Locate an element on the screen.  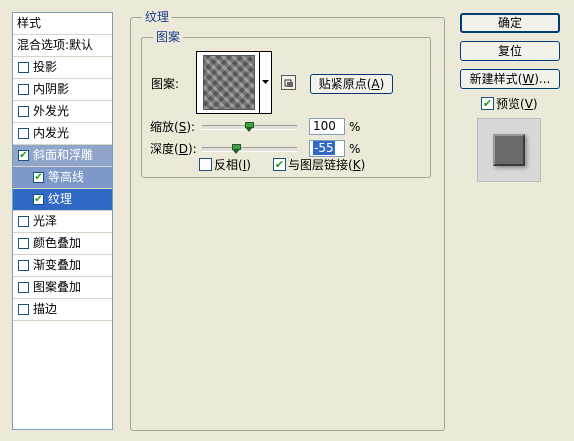
depth-unit: % is located at coordinates (355, 149).